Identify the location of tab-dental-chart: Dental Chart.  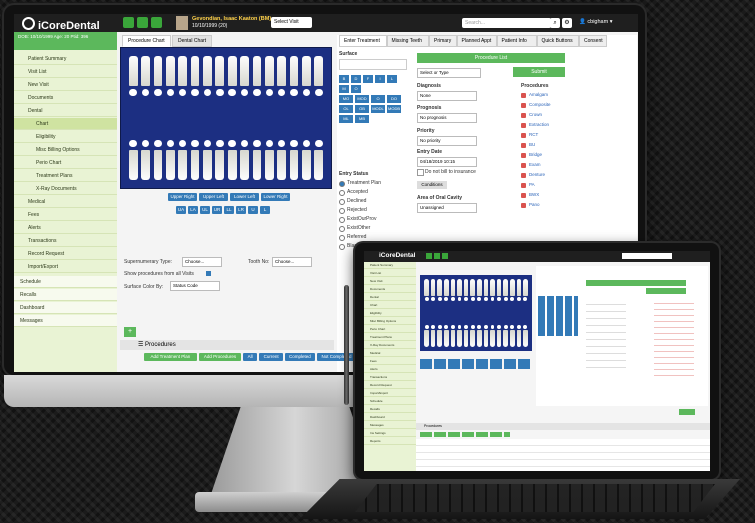
(192, 41).